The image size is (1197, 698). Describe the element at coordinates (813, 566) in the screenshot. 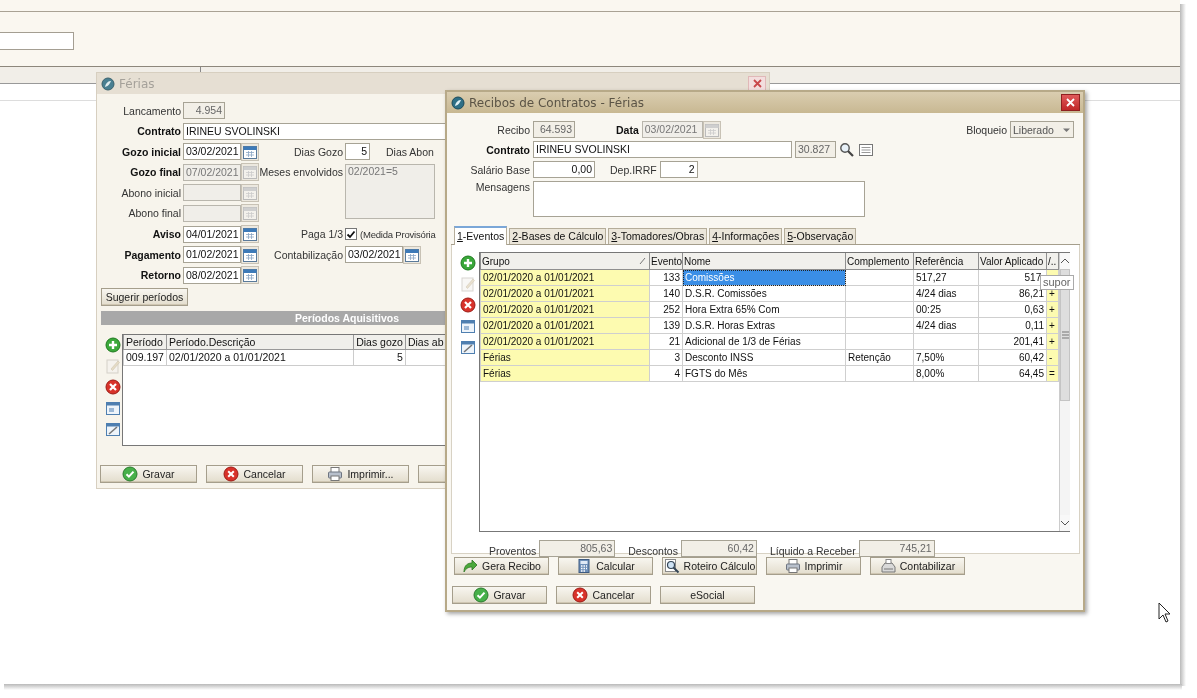

I see `button: Imprimir` at that location.